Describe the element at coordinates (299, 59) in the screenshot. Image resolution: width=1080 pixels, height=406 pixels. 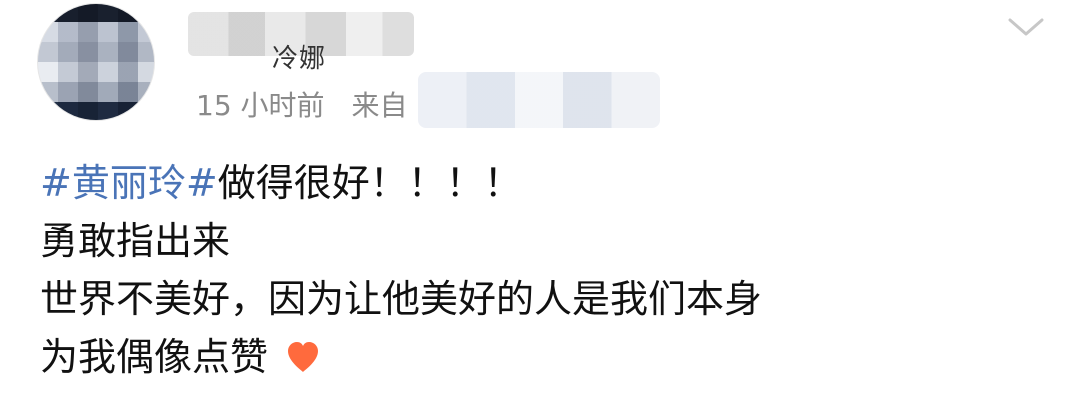
I see `username-partial: 冷娜` at that location.